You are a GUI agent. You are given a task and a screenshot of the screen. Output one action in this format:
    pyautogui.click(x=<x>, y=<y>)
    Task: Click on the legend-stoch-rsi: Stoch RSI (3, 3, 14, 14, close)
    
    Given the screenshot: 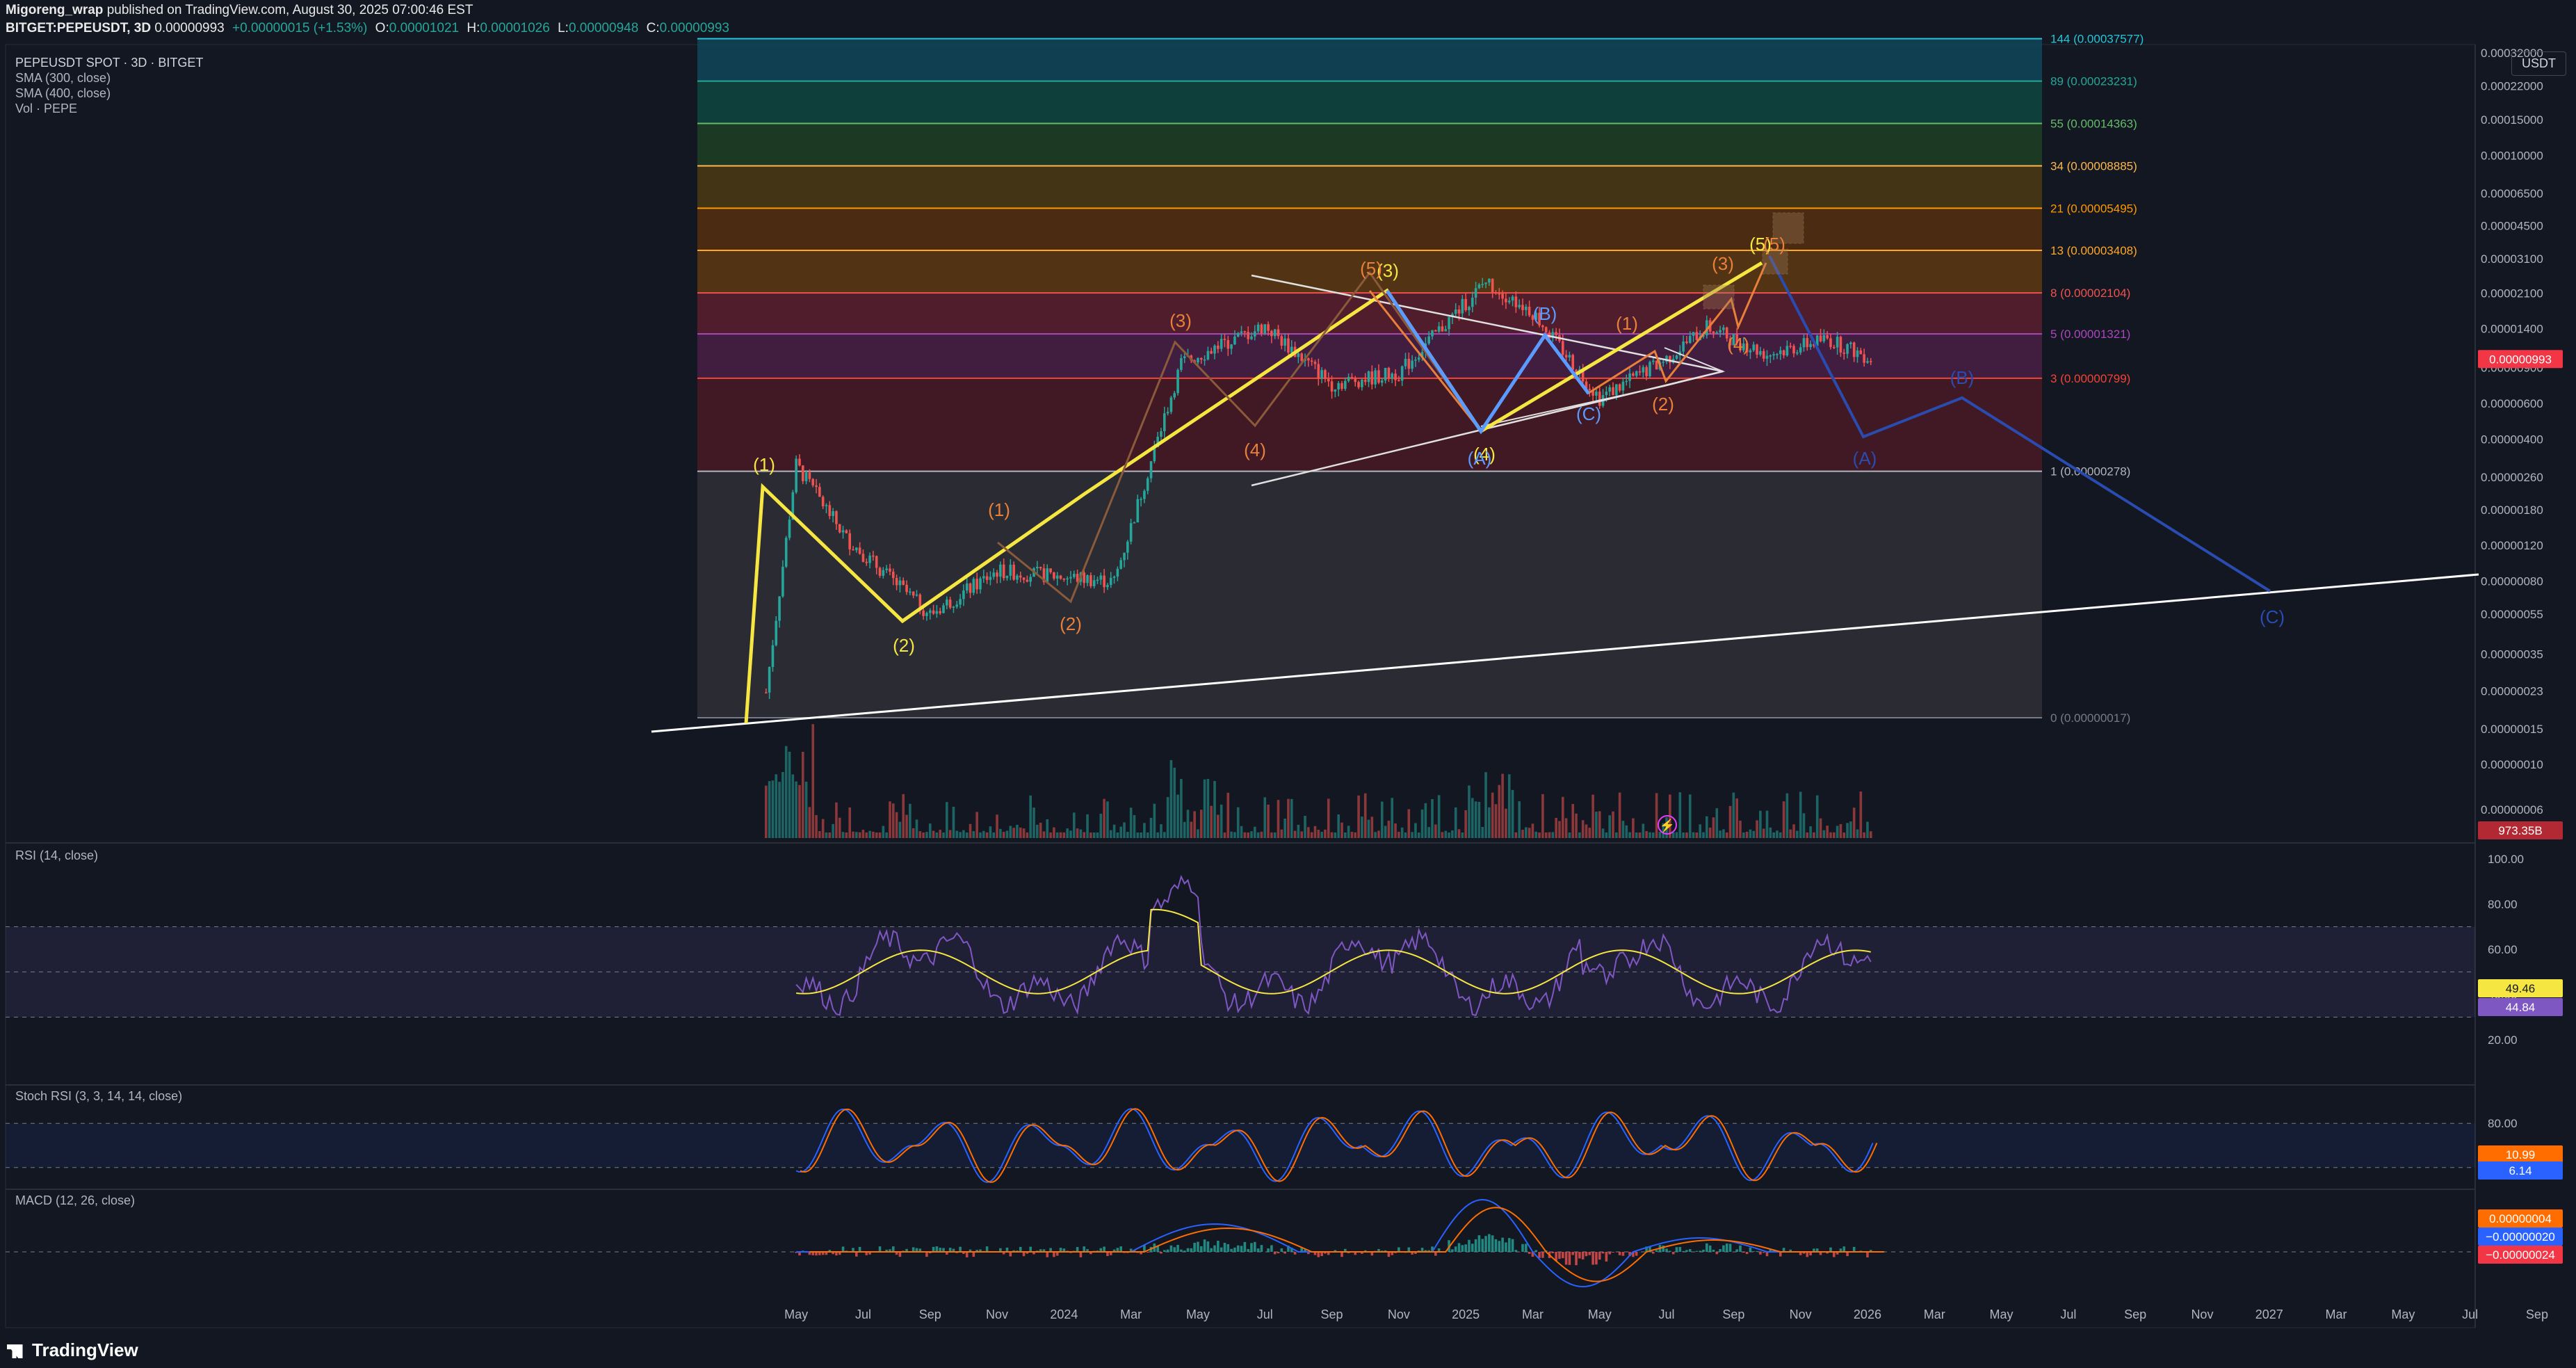 What is the action you would take?
    pyautogui.click(x=98, y=1096)
    